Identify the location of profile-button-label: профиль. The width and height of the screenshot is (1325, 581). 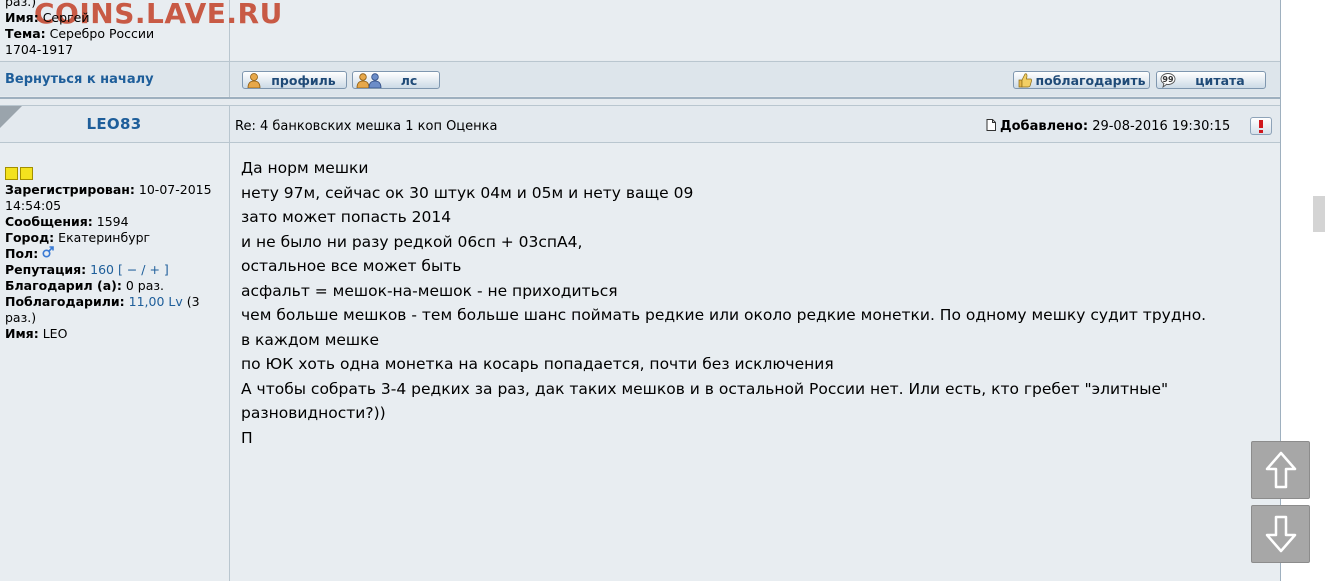
(303, 80).